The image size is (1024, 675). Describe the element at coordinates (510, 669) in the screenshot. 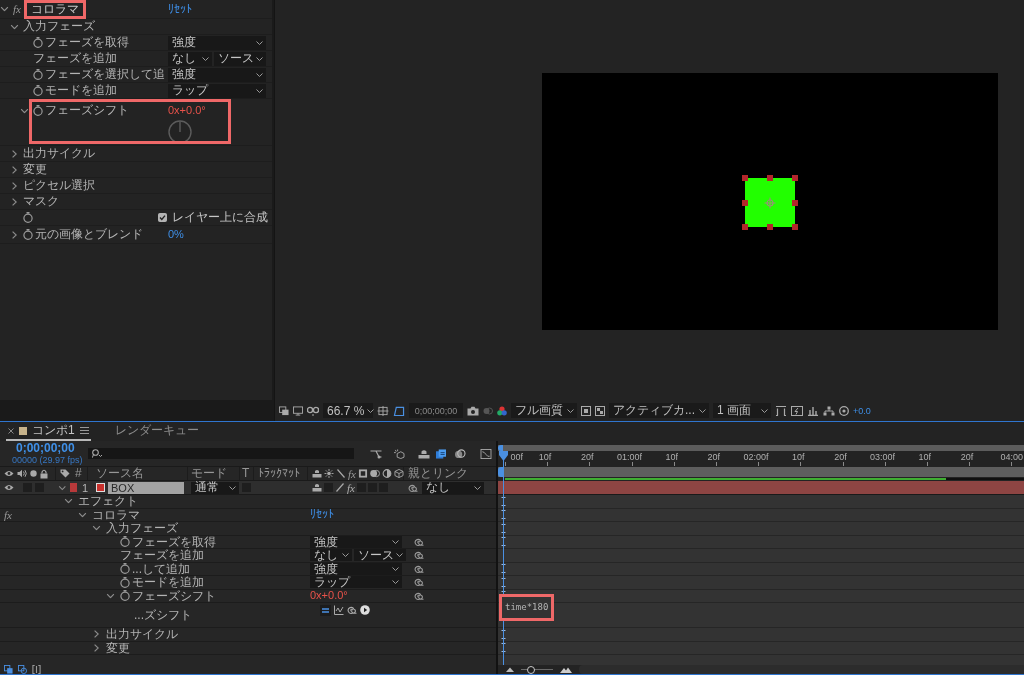

I see `small-mountain-icon` at that location.